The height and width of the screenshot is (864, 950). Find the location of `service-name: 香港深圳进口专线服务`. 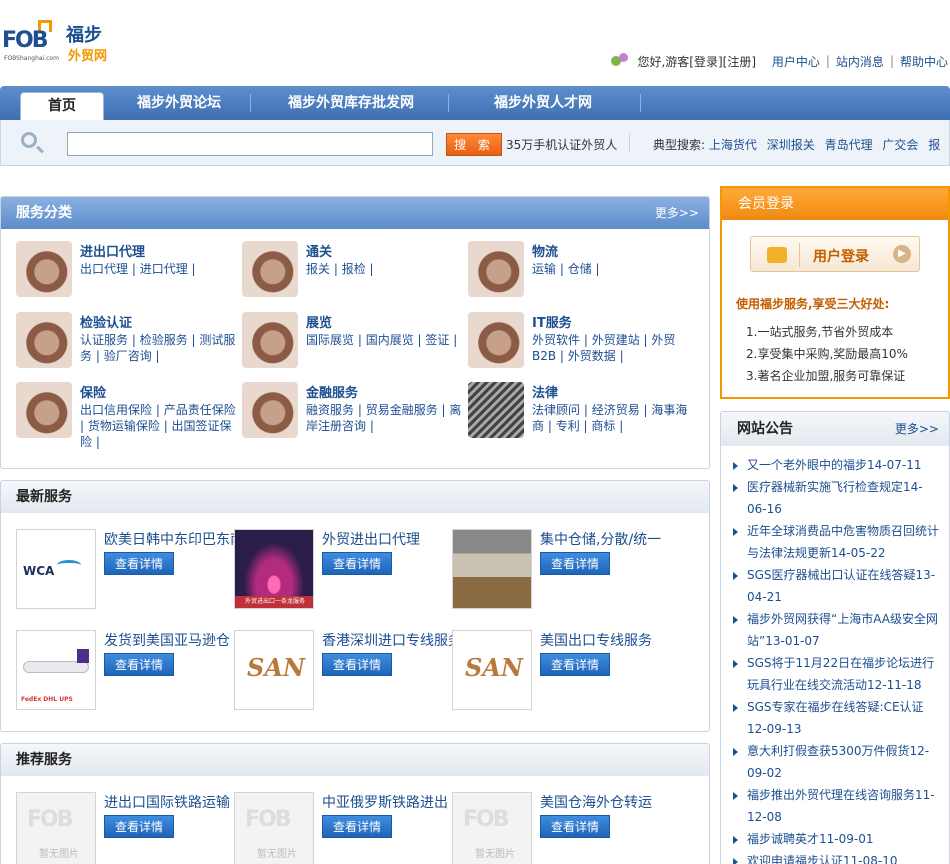

service-name: 香港深圳进口专线服务 is located at coordinates (387, 639).